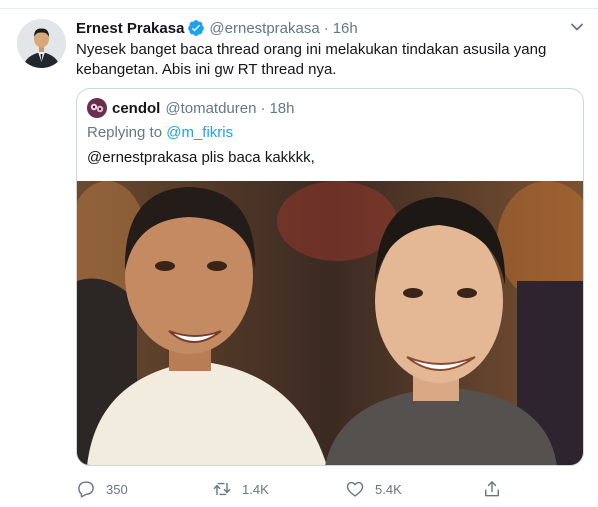 This screenshot has width=598, height=507. Describe the element at coordinates (255, 489) in the screenshot. I see `retweet-count: 1.4K` at that location.